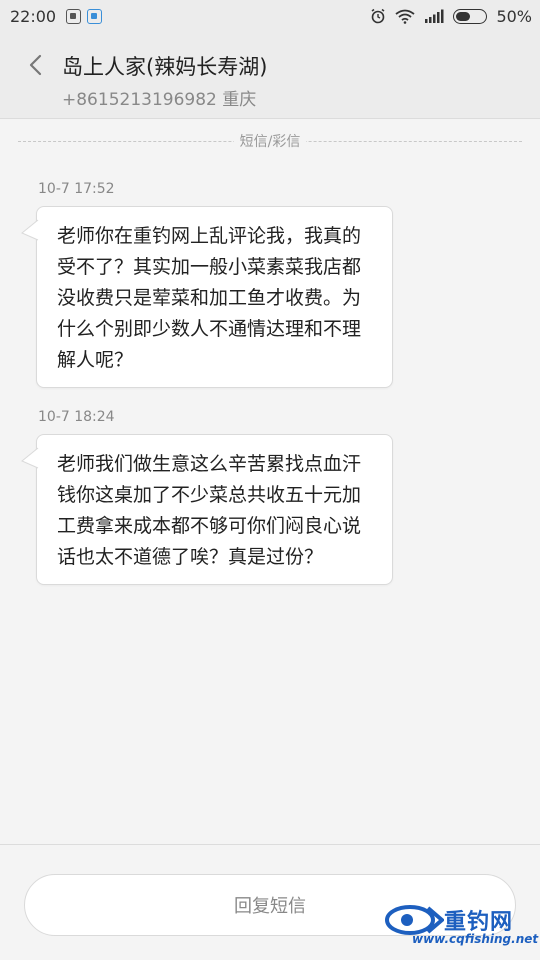 This screenshot has width=540, height=960. Describe the element at coordinates (470, 16) in the screenshot. I see `battery-icon` at that location.